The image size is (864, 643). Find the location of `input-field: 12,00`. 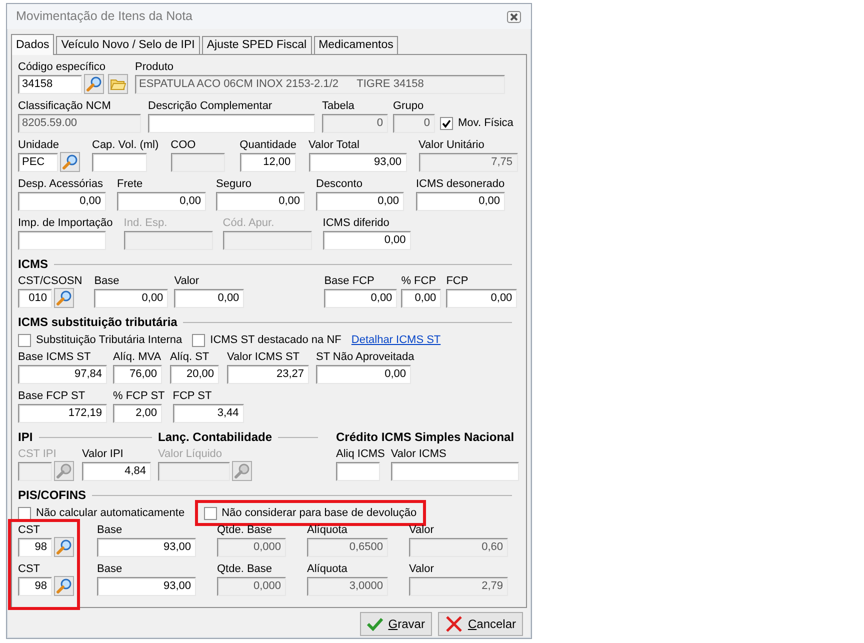

input-field: 12,00 is located at coordinates (268, 162).